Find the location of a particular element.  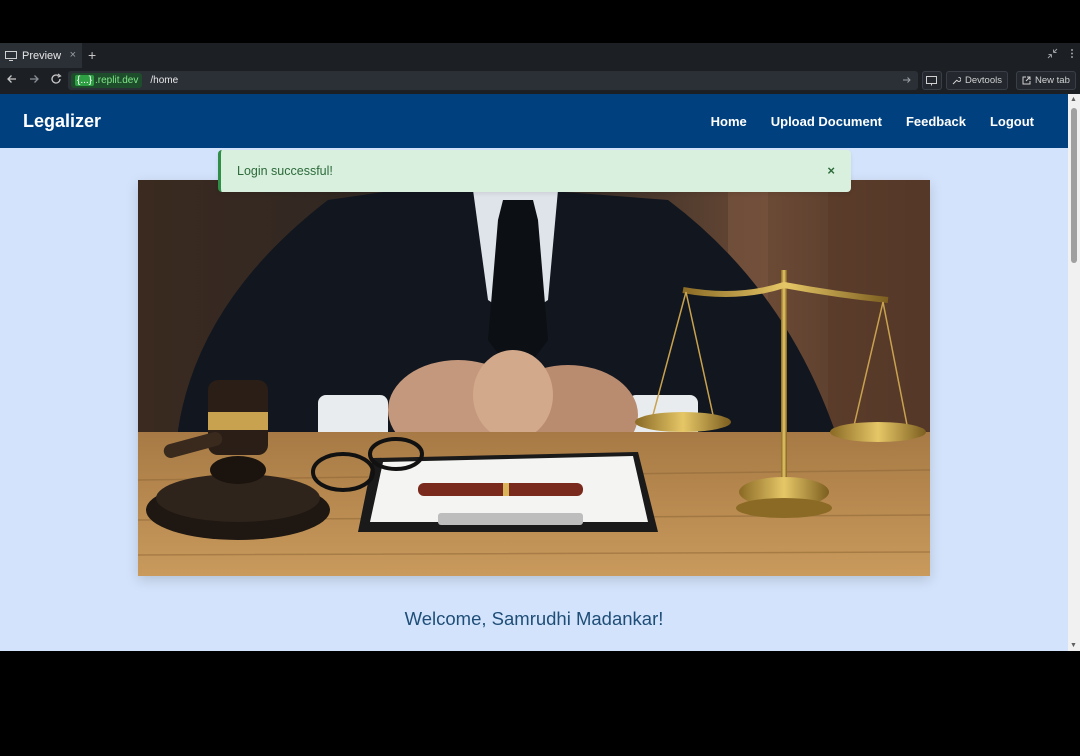

url-path: /home is located at coordinates (164, 80).